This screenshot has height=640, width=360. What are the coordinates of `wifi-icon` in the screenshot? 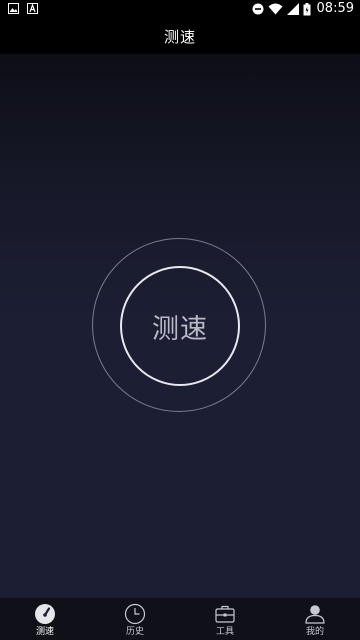 It's located at (275, 9).